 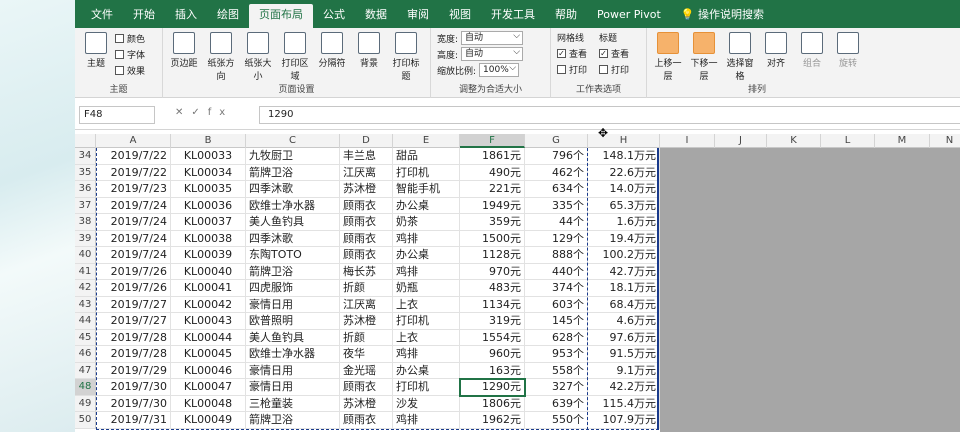 What do you see at coordinates (556, 156) in the screenshot?
I see `cell: 796个` at bounding box center [556, 156].